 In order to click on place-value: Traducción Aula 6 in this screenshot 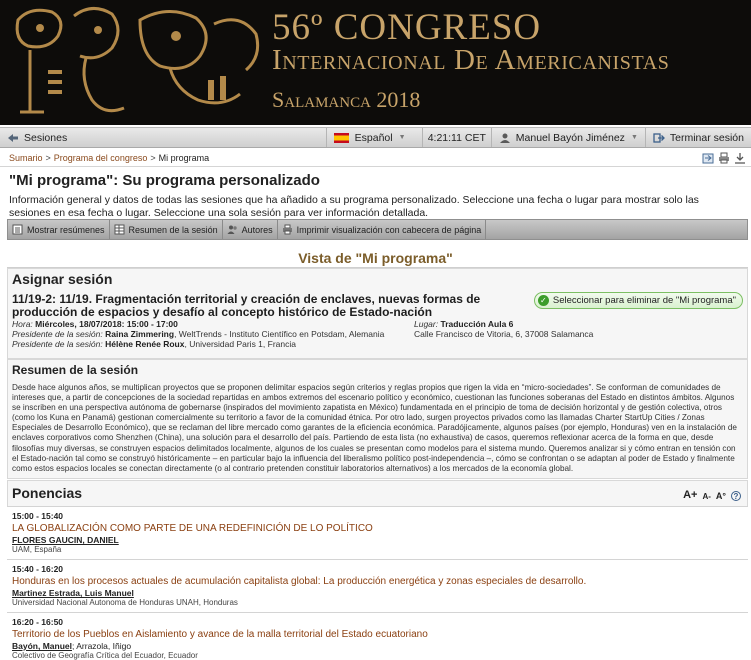, I will do `click(477, 324)`.